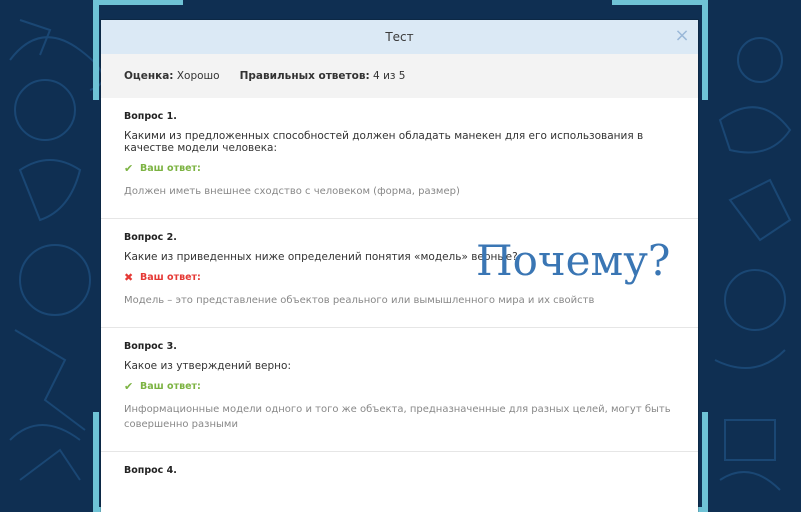 The height and width of the screenshot is (512, 801). Describe the element at coordinates (682, 36) in the screenshot. I see `close-icon: ×` at that location.